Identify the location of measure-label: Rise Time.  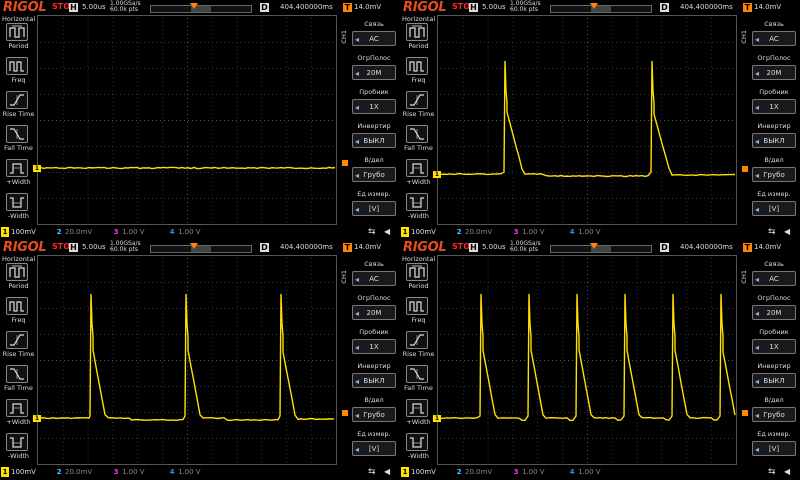
(18, 114).